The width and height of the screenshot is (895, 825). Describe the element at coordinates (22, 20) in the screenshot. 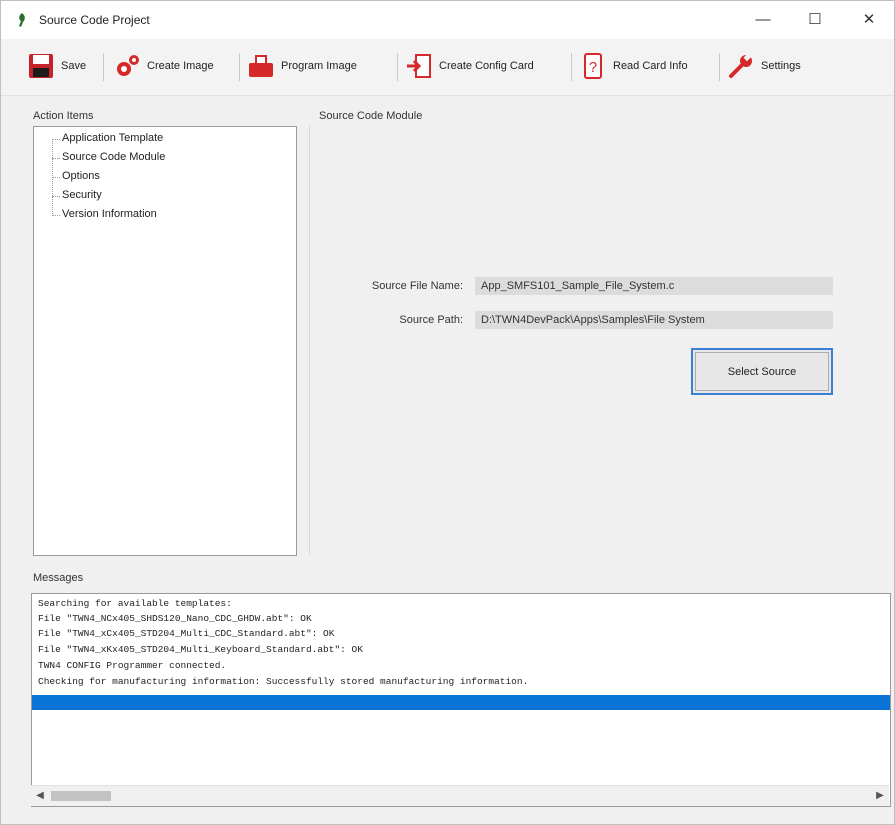

I see `app-icon` at that location.